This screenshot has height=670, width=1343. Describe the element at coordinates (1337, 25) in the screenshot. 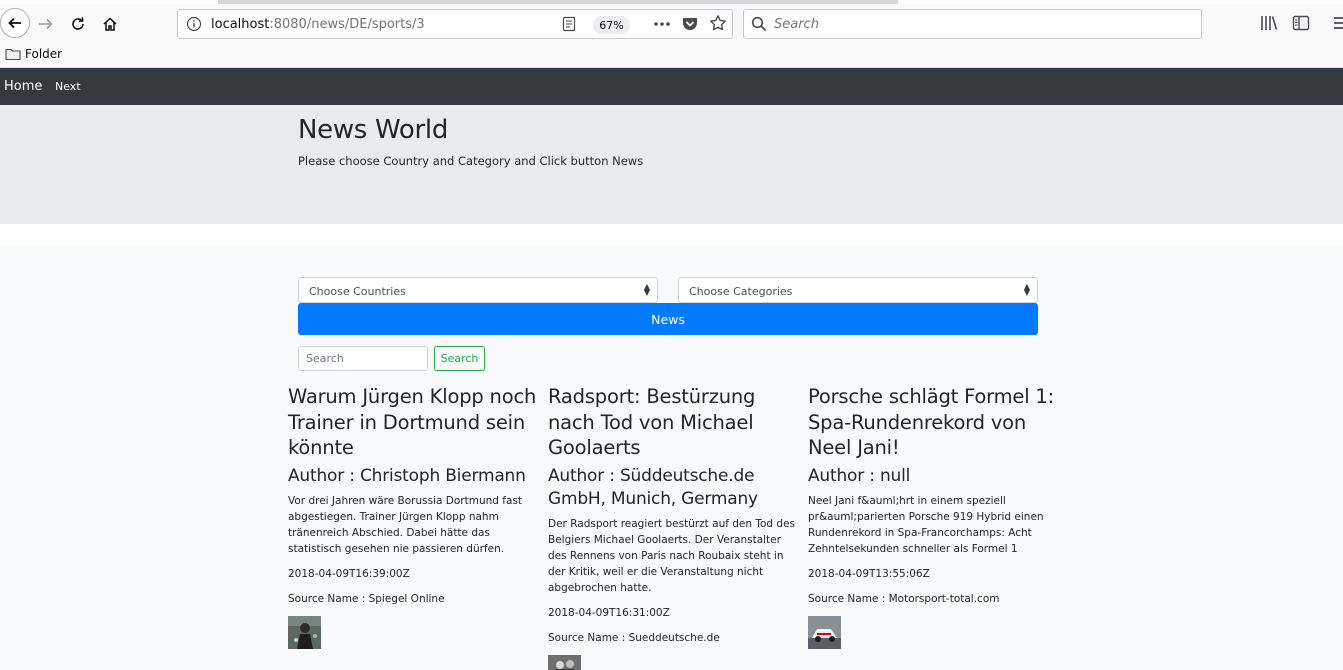

I see `menu-icon` at that location.